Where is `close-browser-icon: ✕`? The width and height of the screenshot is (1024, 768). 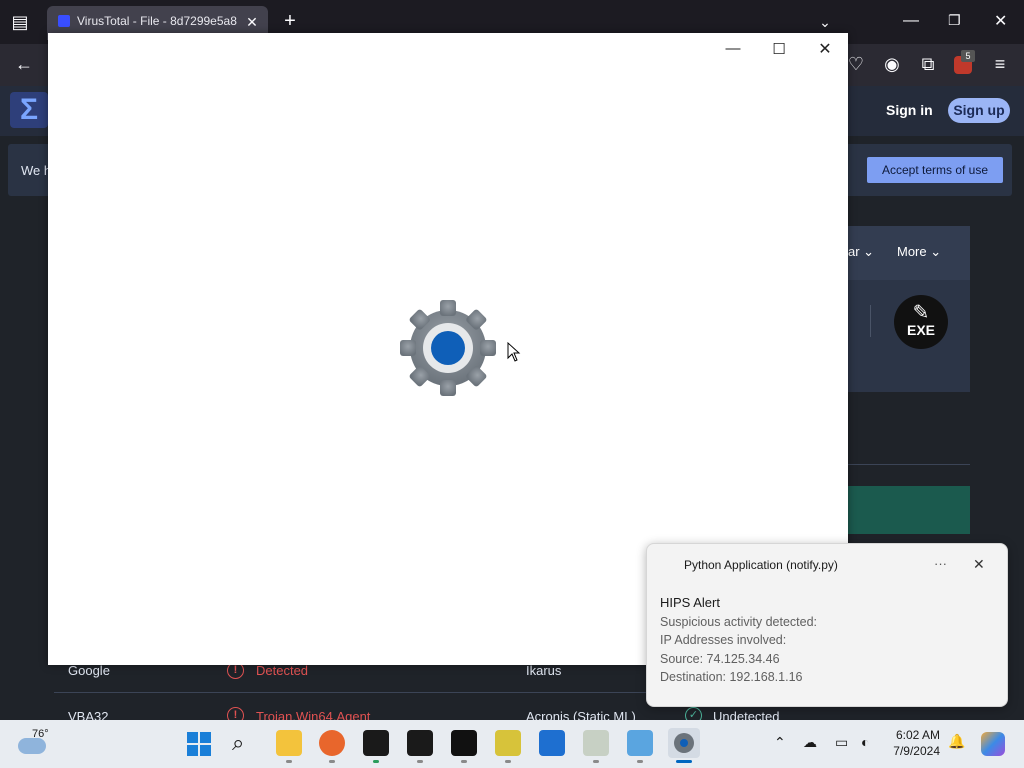
close-browser-icon: ✕ is located at coordinates (1000, 21).